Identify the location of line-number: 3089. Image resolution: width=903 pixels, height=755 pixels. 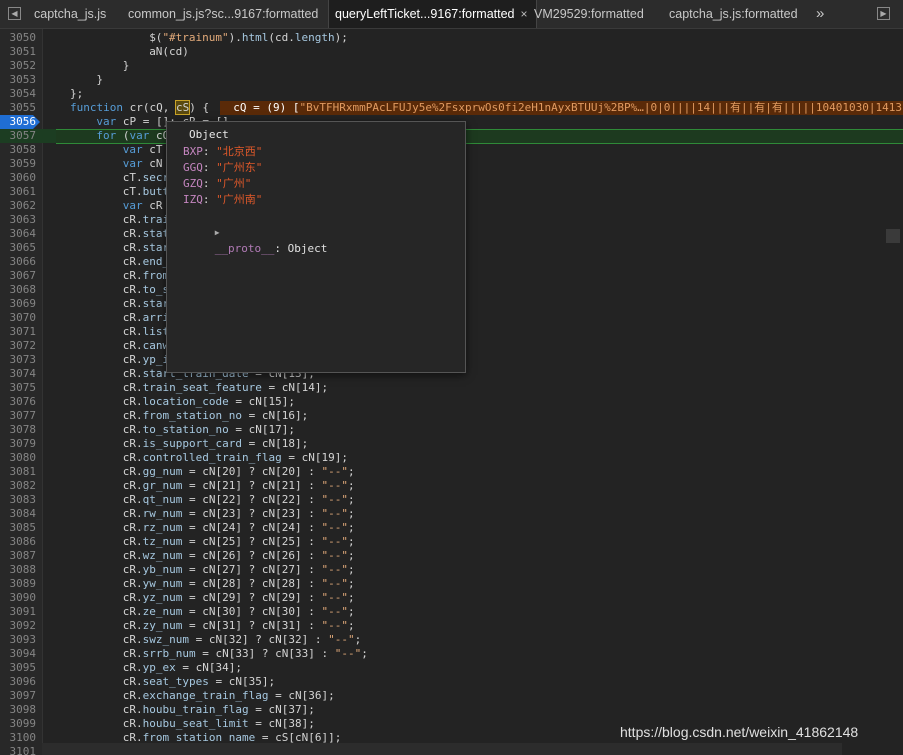
(18, 584).